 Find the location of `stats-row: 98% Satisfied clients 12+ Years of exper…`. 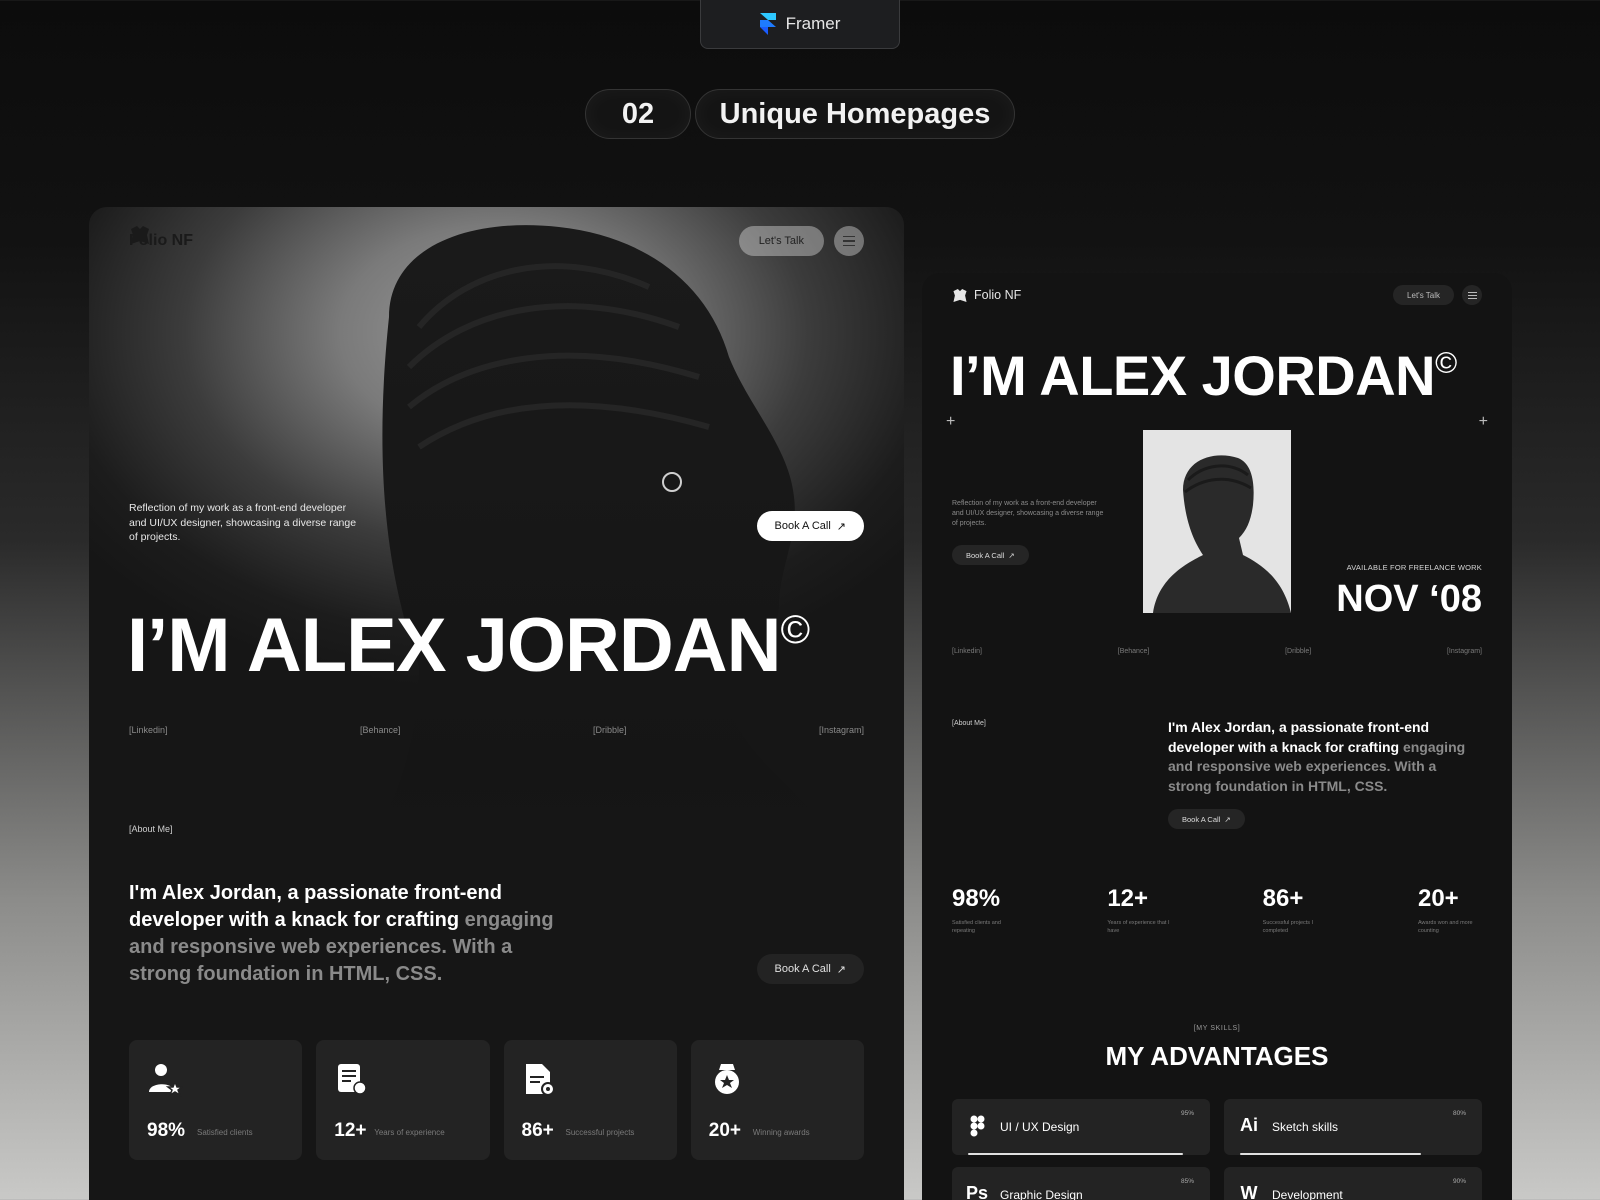

stats-row: 98% Satisfied clients 12+ Years of exper… is located at coordinates (496, 1100).